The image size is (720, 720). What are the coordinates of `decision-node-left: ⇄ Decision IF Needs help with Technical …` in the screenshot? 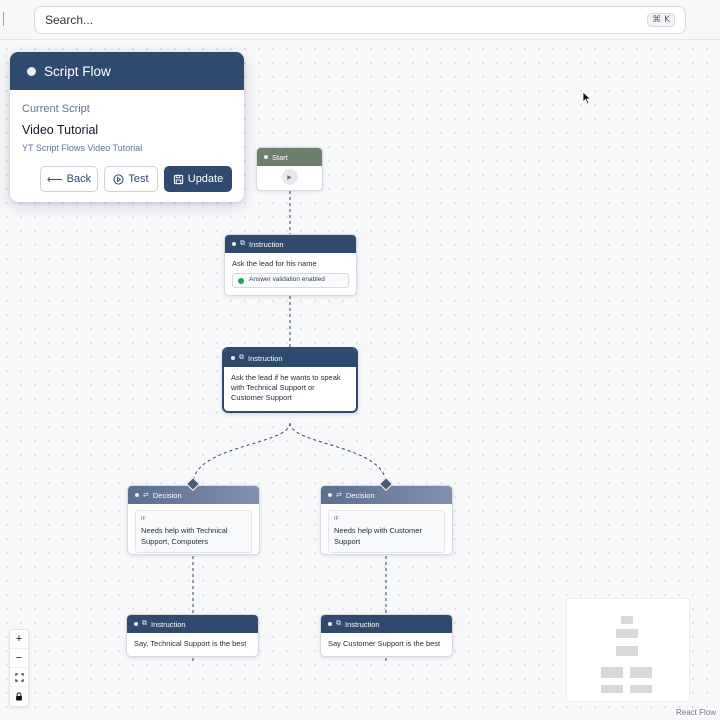 It's located at (193, 520).